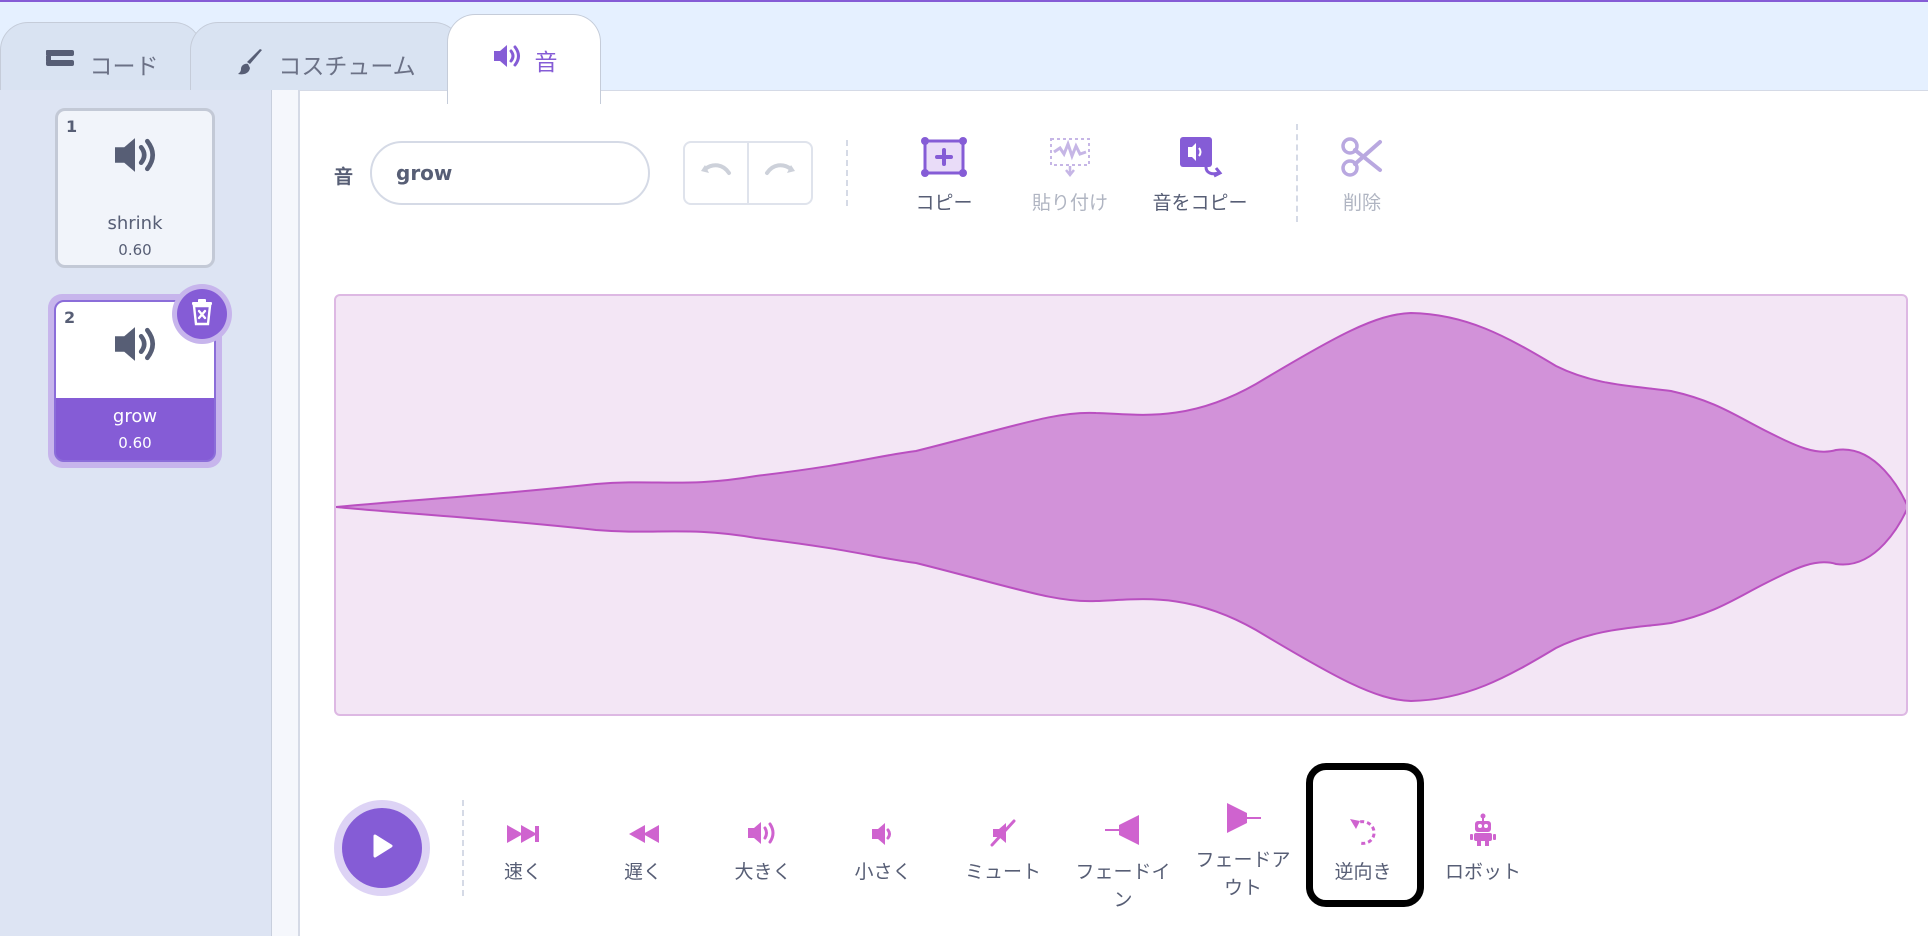 Image resolution: width=1928 pixels, height=936 pixels. What do you see at coordinates (344, 177) in the screenshot?
I see `sound-name-label: 音` at bounding box center [344, 177].